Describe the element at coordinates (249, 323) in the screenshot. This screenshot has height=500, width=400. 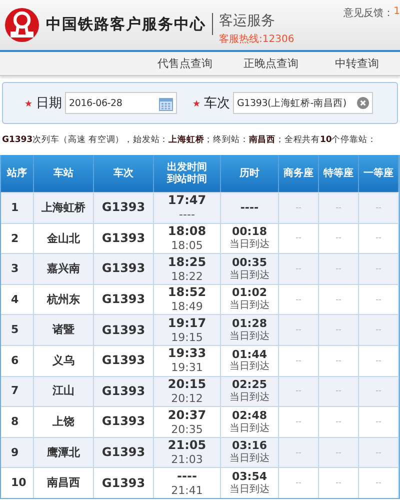
I see `duration-text: 01:28` at that location.